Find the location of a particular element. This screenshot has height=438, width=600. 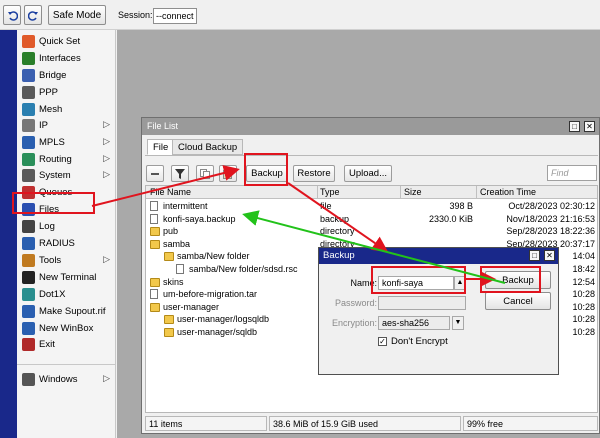

sidebar-item-label: Make Supout.rif is located at coordinates (72, 311).